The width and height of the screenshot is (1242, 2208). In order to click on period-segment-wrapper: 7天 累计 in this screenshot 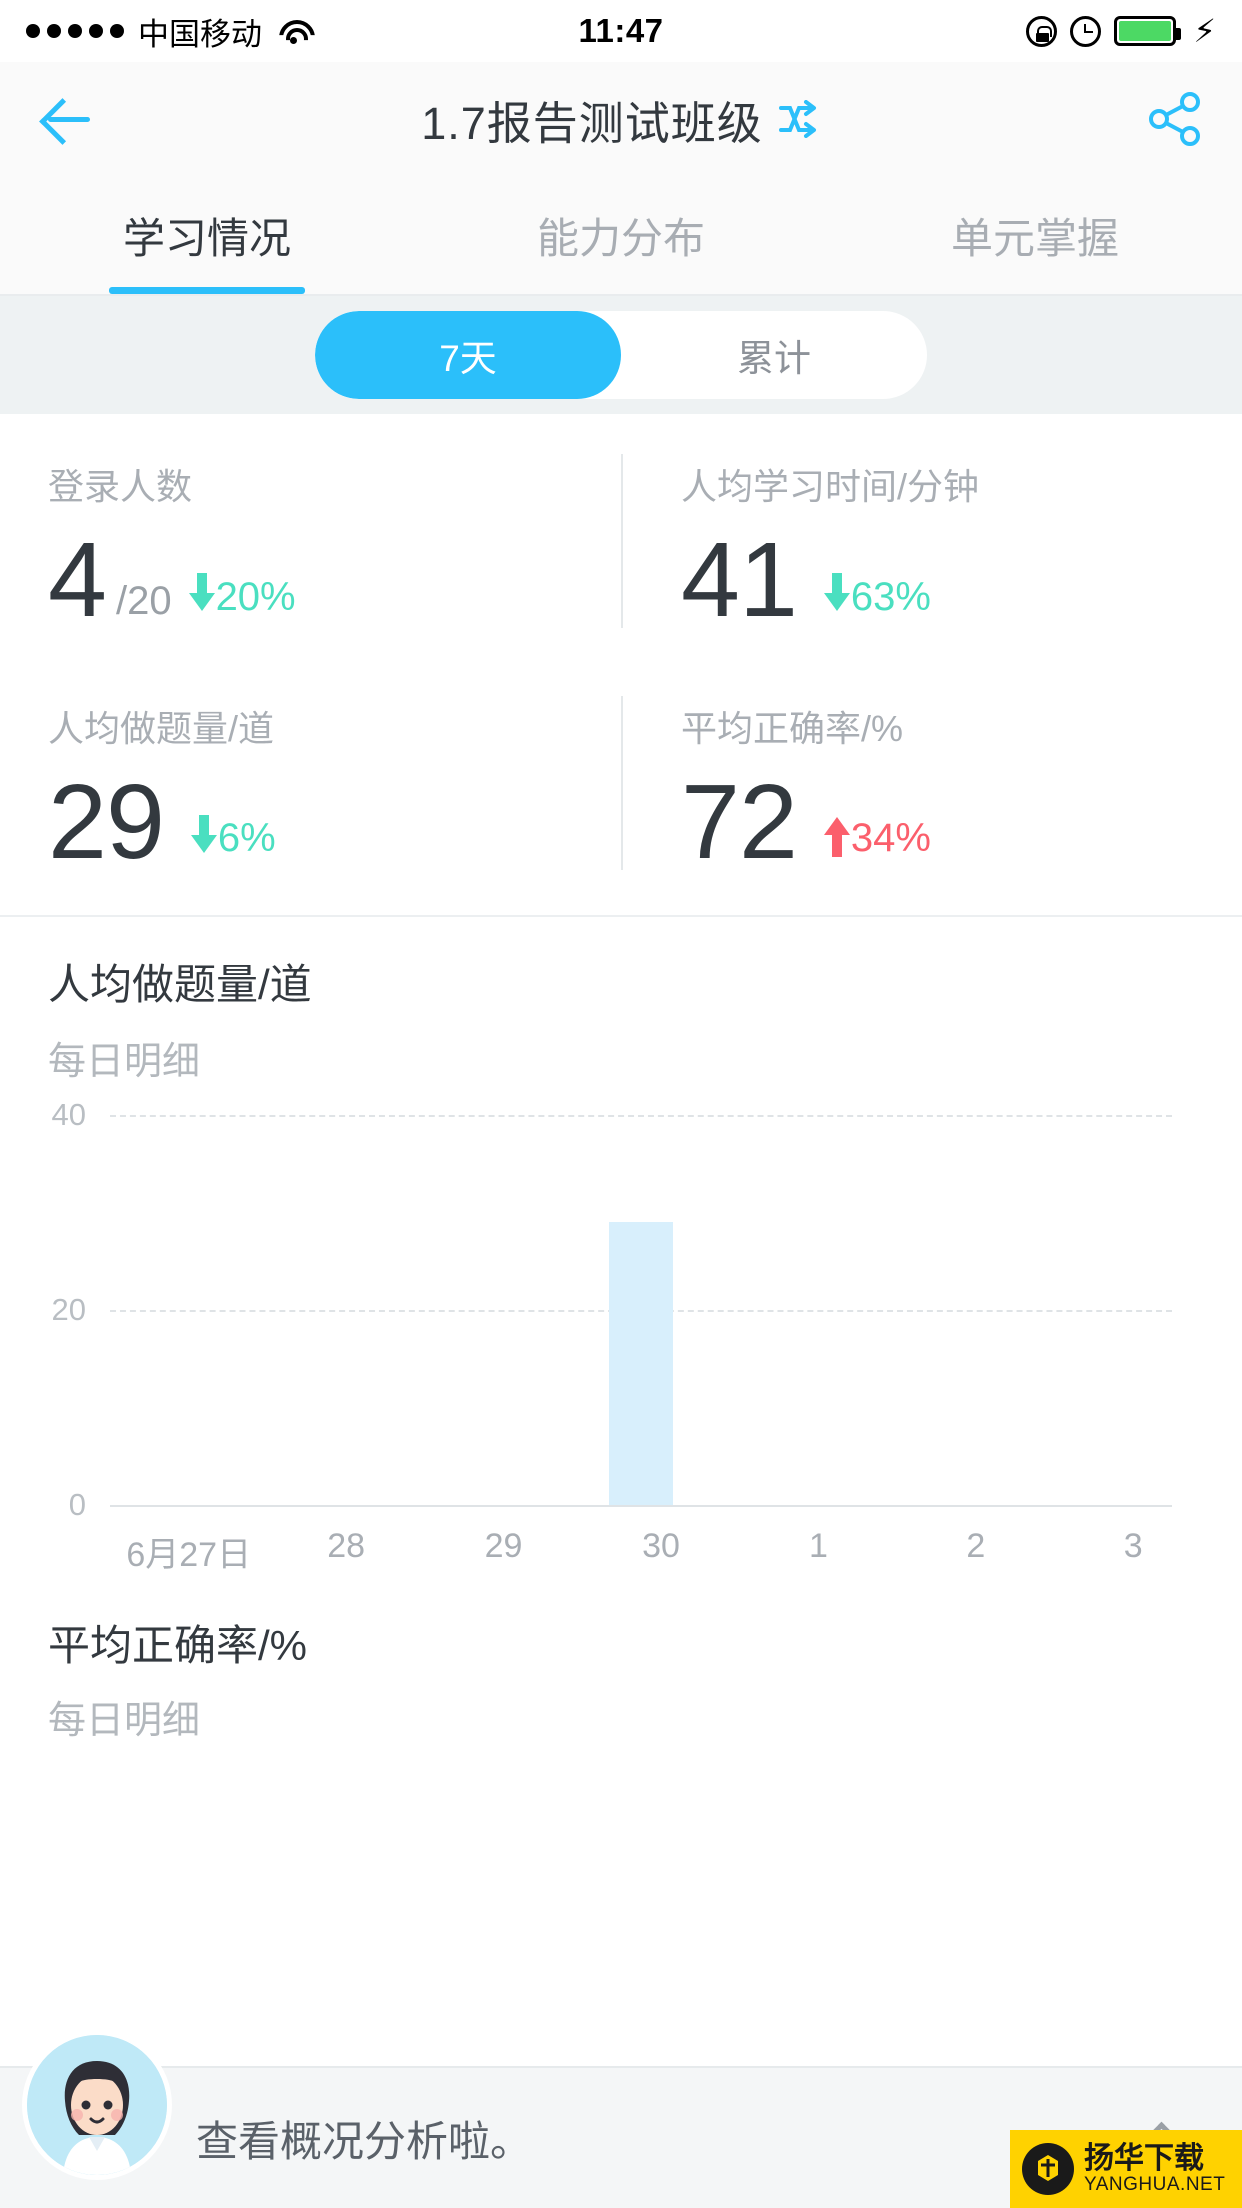, I will do `click(621, 355)`.